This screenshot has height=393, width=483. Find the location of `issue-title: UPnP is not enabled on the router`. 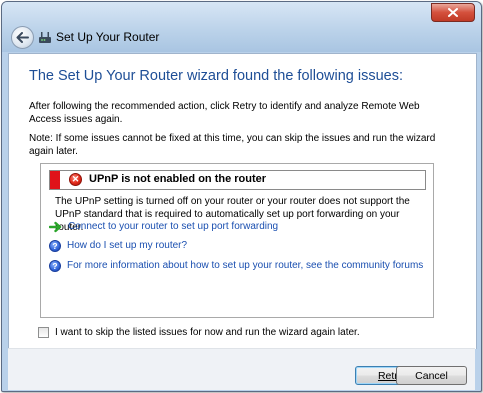

issue-title: UPnP is not enabled on the router is located at coordinates (178, 179).